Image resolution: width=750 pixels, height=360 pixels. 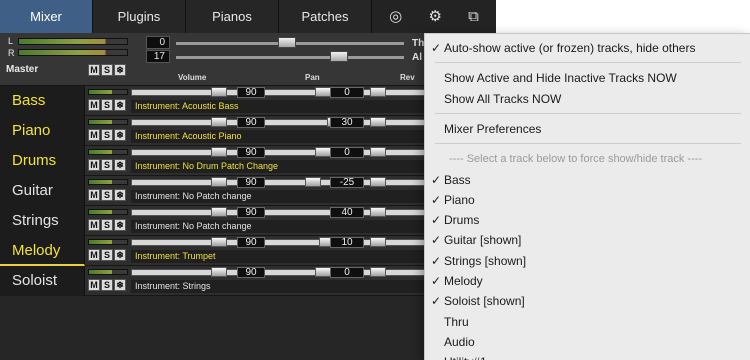 I want to click on menu-item: Thru, so click(x=587, y=322).